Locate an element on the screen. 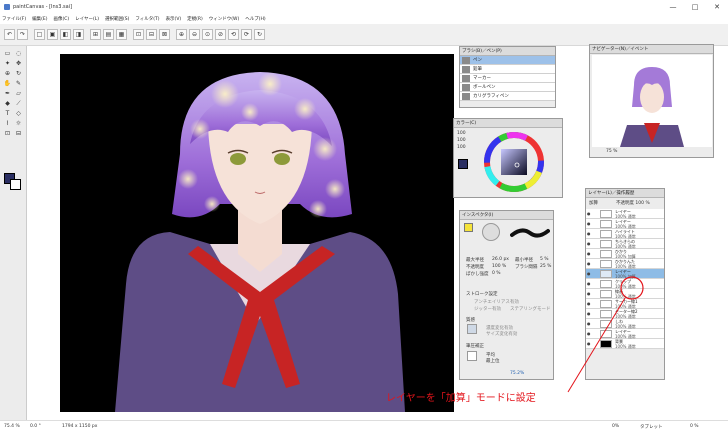 Image resolution: width=728 pixels, height=448 pixels. status-bar: 75.4 % 0.0 ° 1794 x 1150 px 0% タブレット 0 % is located at coordinates (364, 434).